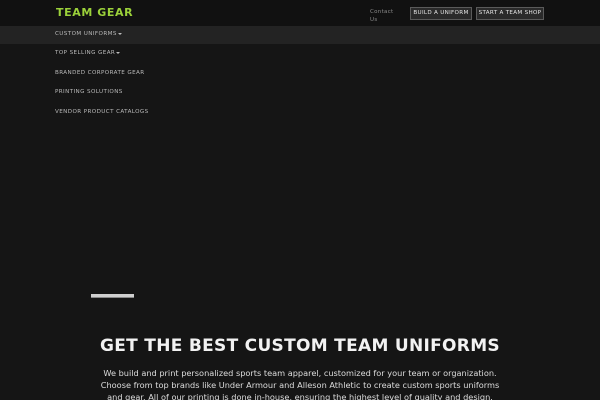 This screenshot has width=600, height=400. I want to click on menu-item-printing-solutions: PRINTING SOLUTIONS, so click(89, 92).